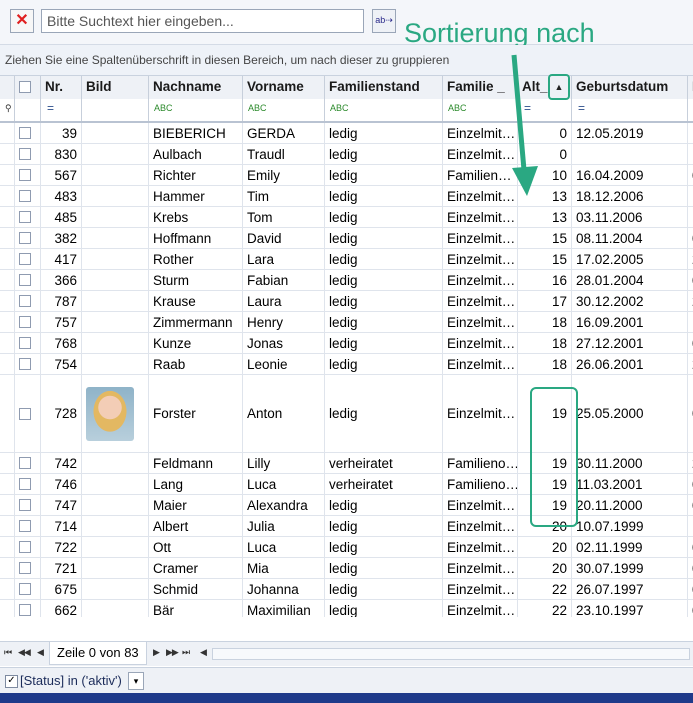  What do you see at coordinates (545, 547) in the screenshot?
I see `cell-alter: 20` at bounding box center [545, 547].